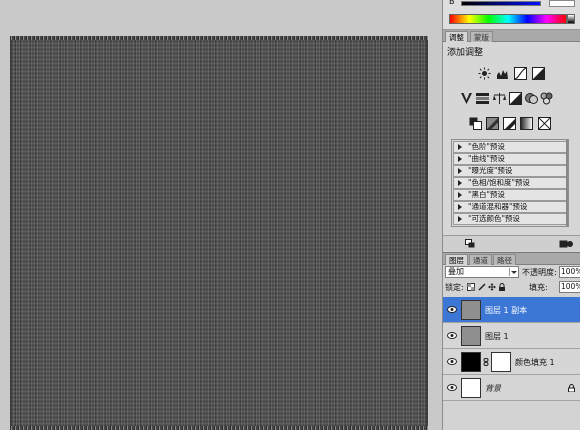 This screenshot has width=580, height=430. I want to click on layer-name: 图层 1, so click(497, 336).